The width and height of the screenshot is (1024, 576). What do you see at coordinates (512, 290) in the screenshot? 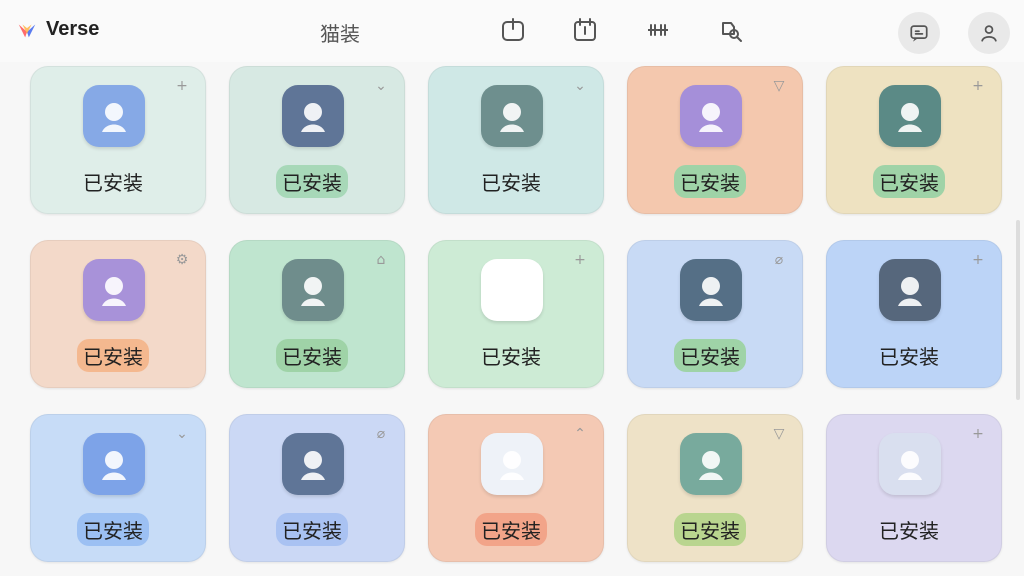
I see `chat-icon` at bounding box center [512, 290].